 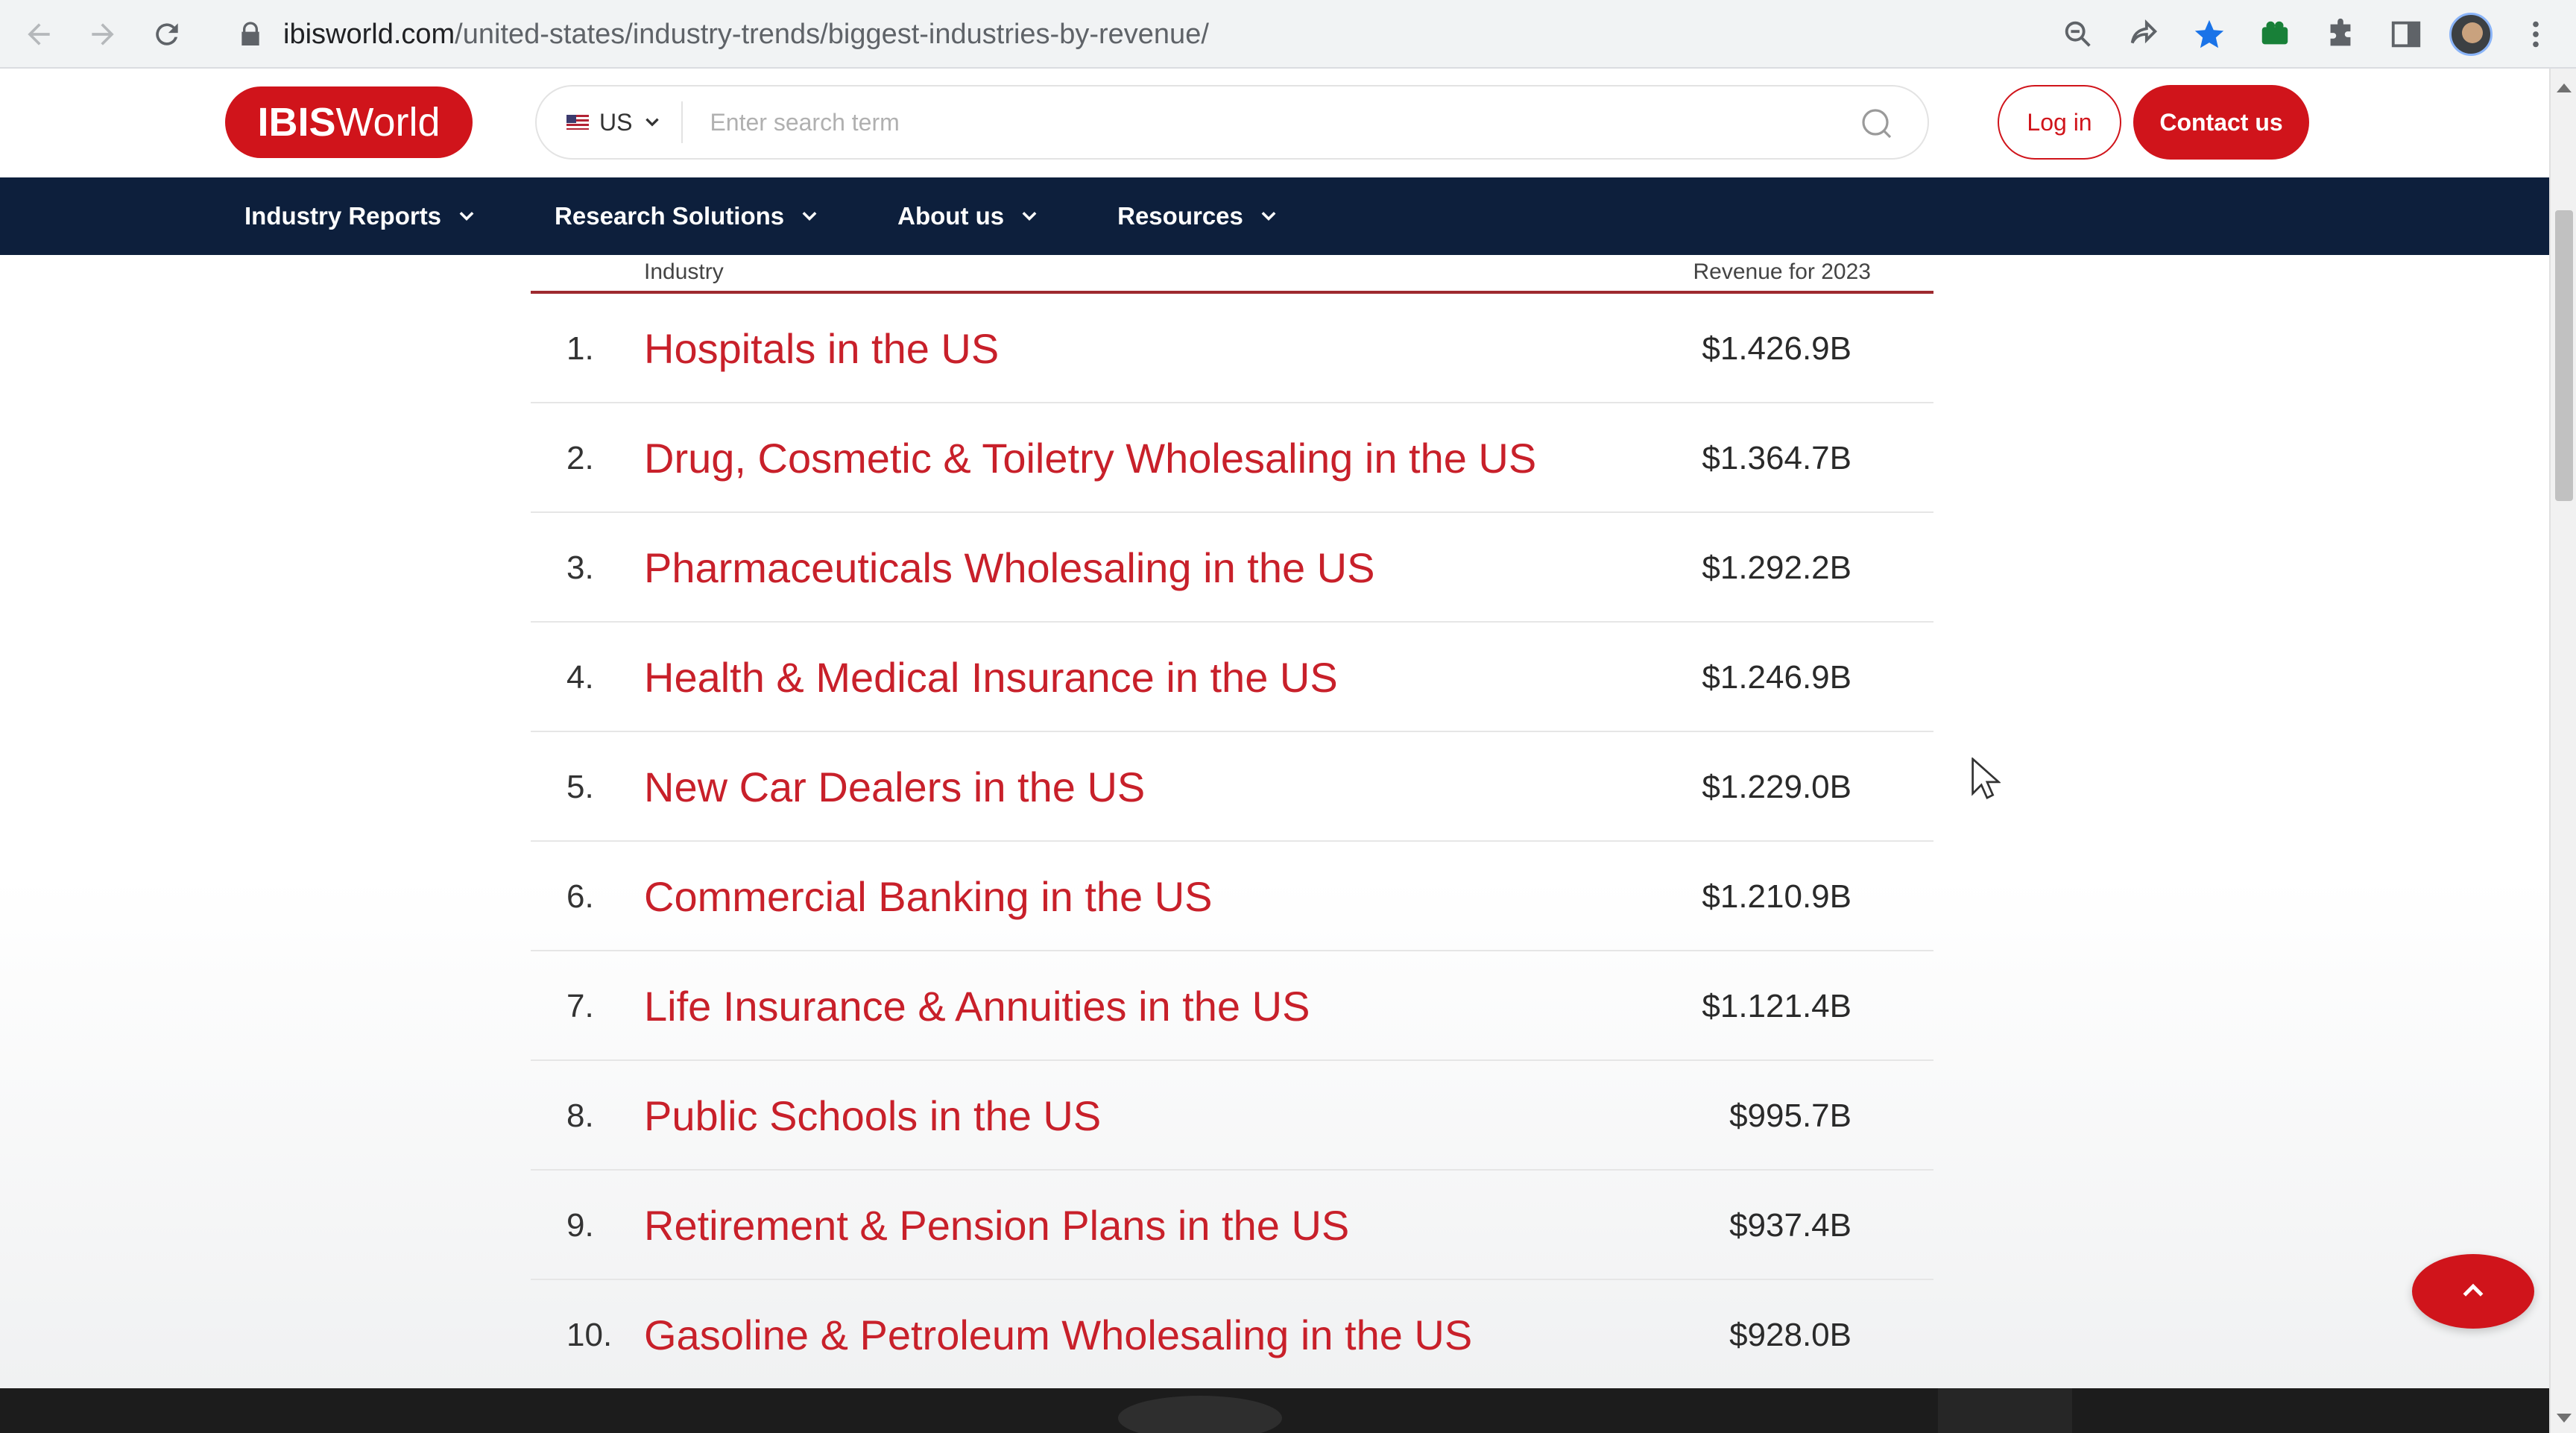 I want to click on zoom-icon, so click(x=2078, y=34).